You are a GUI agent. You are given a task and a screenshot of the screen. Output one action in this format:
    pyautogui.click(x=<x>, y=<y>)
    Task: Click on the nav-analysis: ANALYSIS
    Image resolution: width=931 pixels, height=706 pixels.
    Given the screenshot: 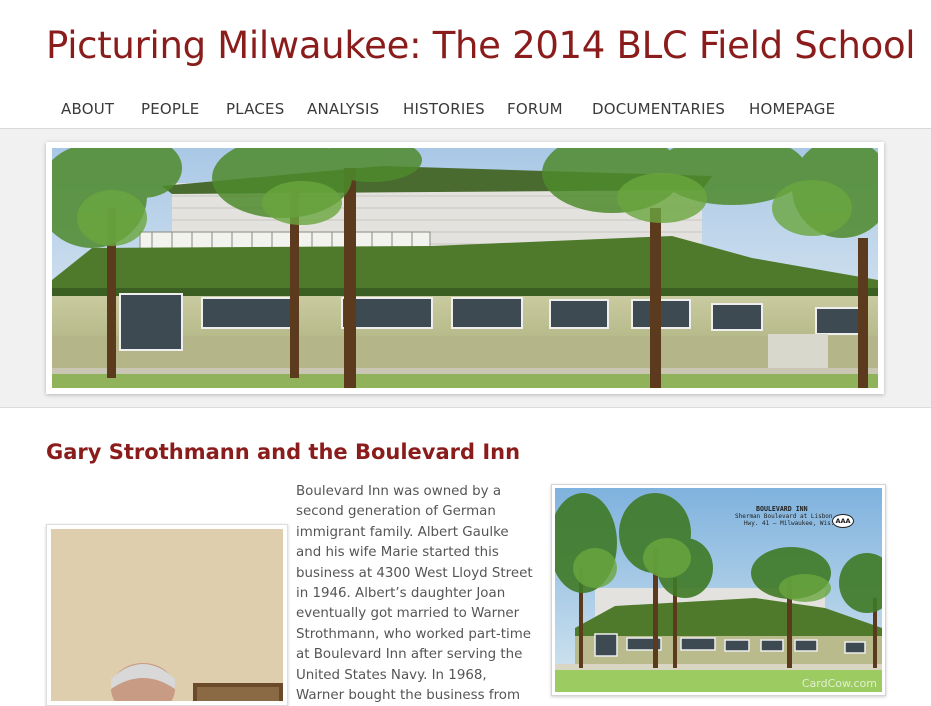 What is the action you would take?
    pyautogui.click(x=343, y=109)
    